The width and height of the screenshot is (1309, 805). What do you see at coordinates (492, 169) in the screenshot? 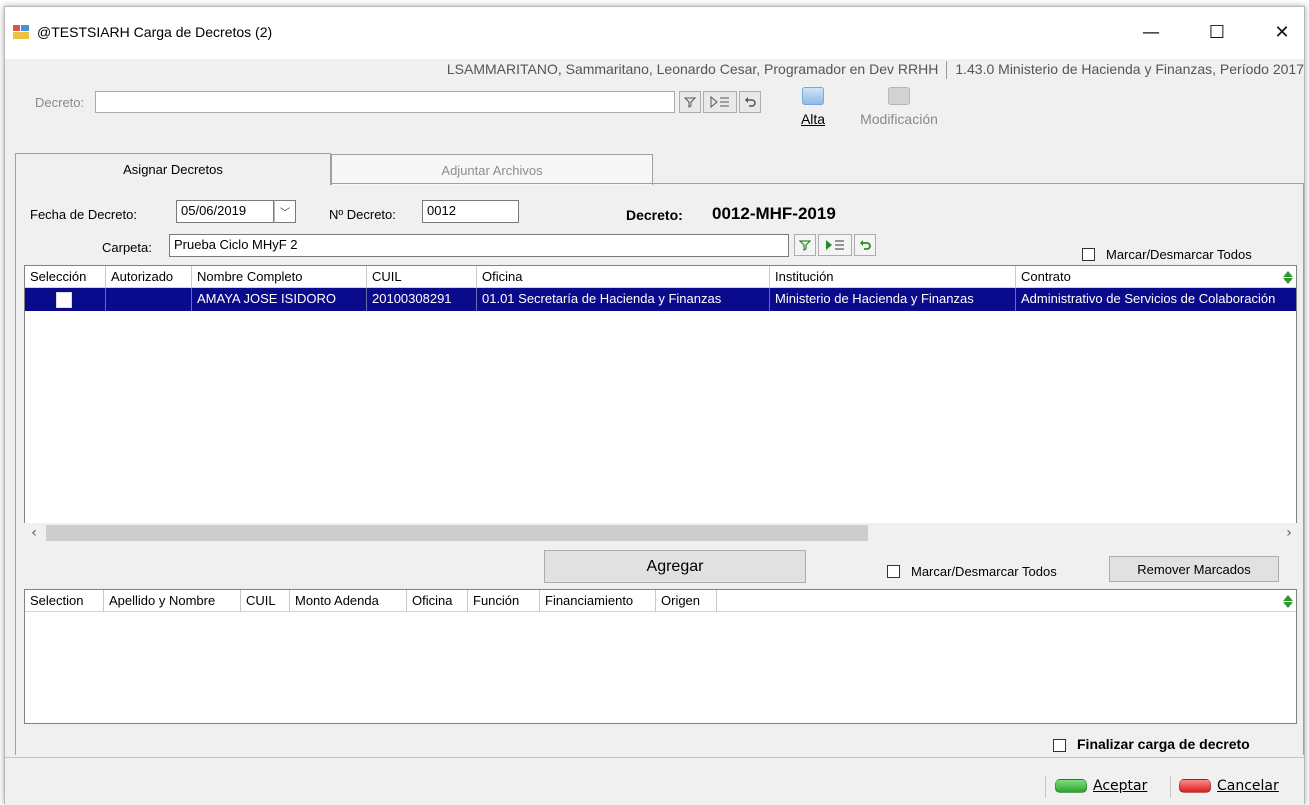
I see `tab-adjuntar-archivos: Adjuntar Archivos` at bounding box center [492, 169].